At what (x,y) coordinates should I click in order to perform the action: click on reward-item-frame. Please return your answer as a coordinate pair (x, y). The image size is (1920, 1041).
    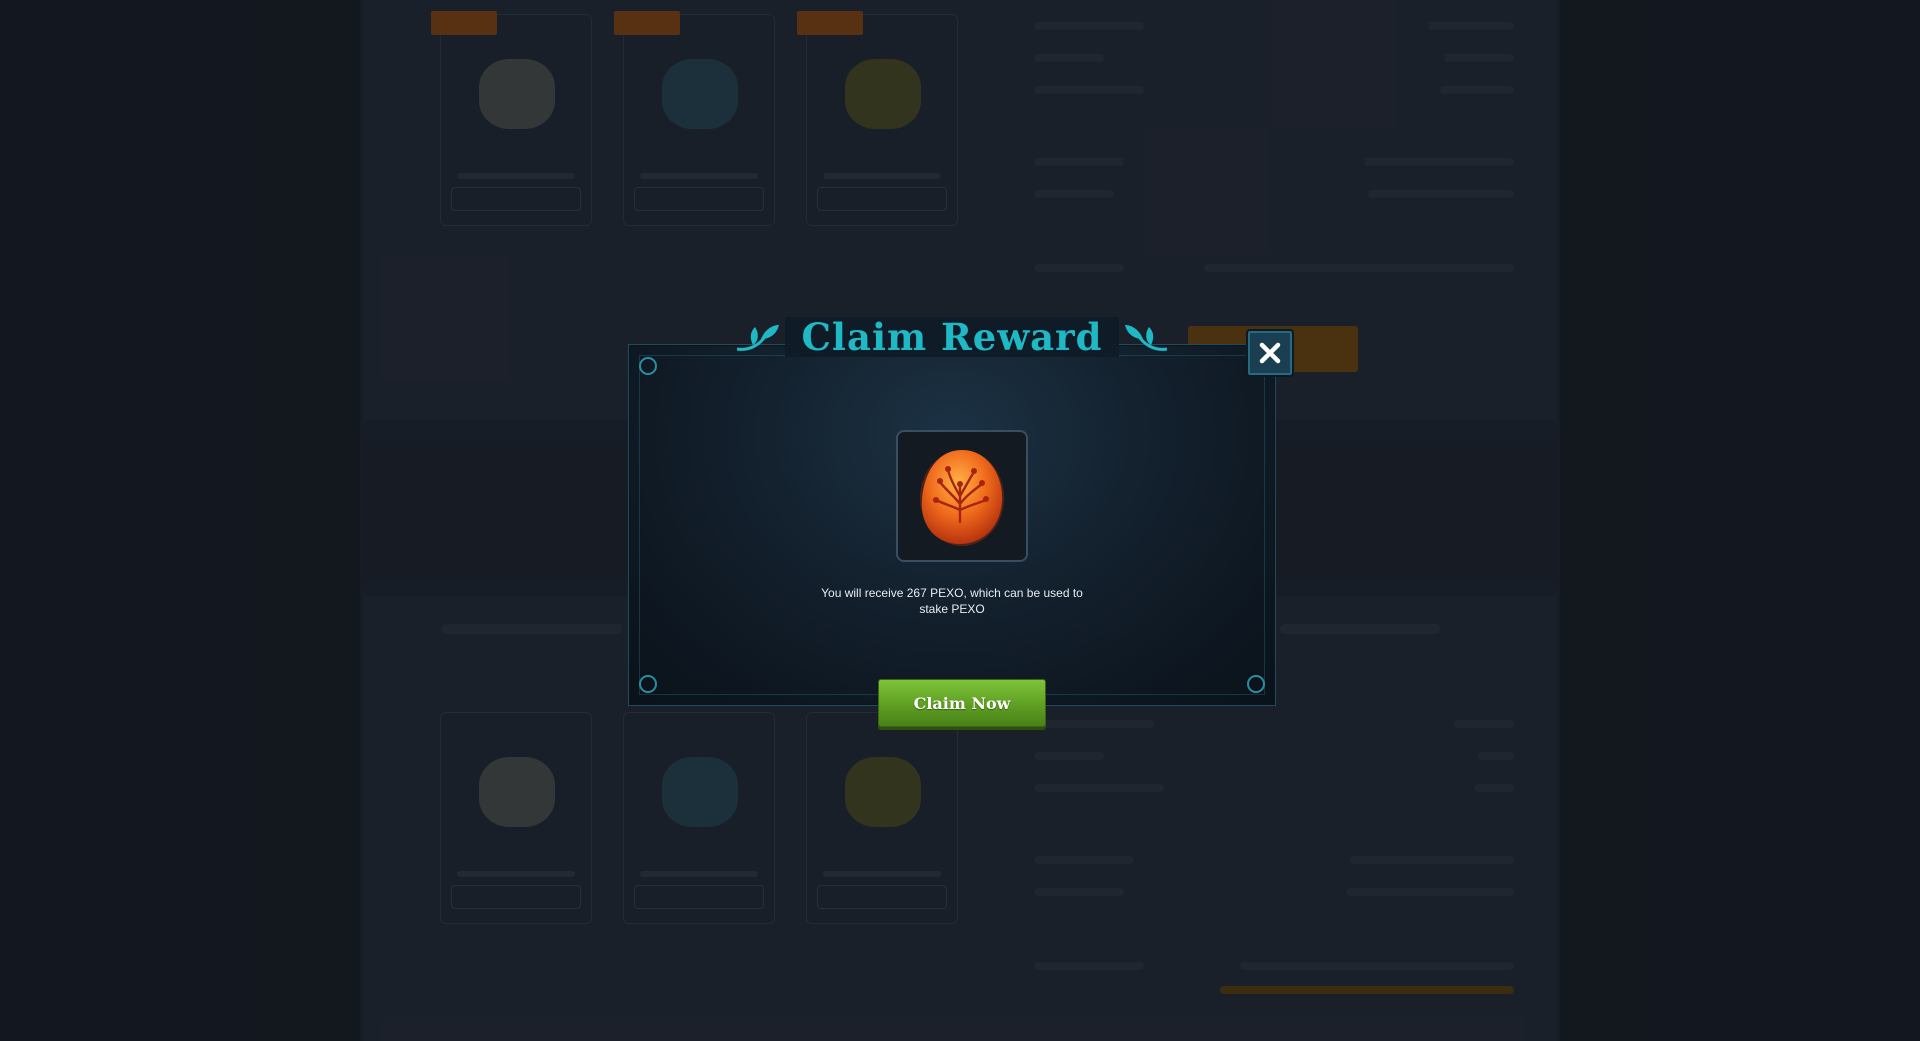
    Looking at the image, I should click on (962, 496).